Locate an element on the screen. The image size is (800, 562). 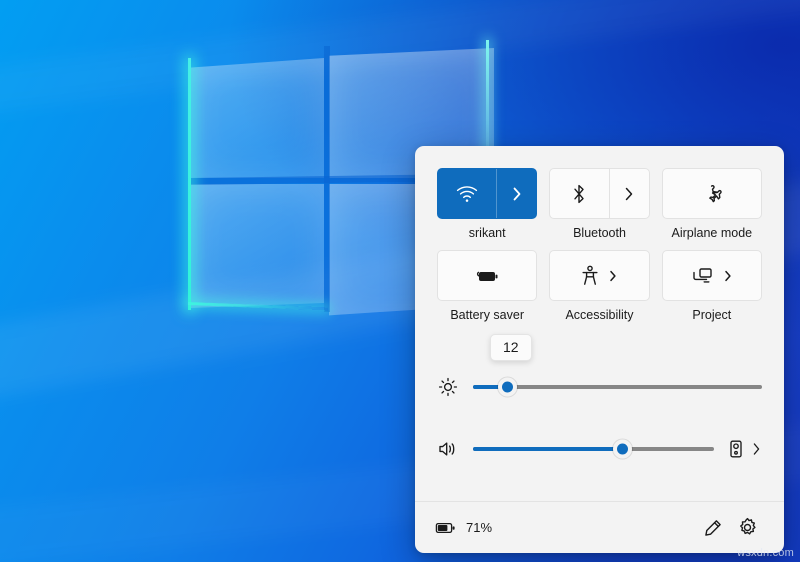
quick-tile-label-battery-saver: Battery saver is located at coordinates (487, 315).